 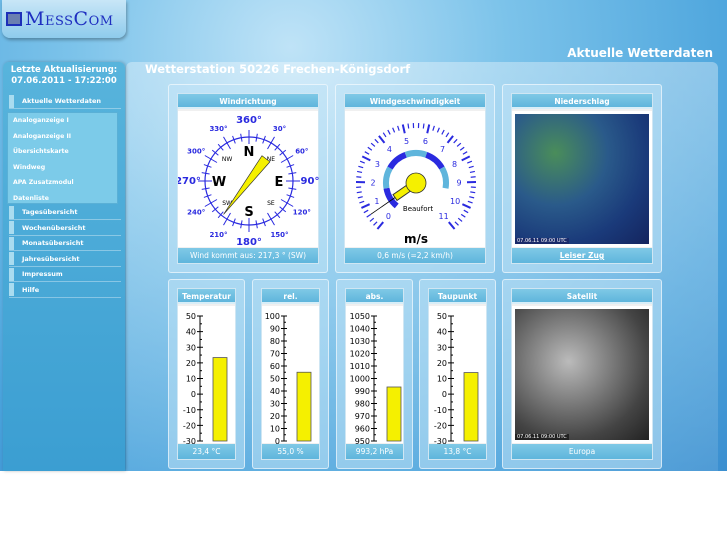 What do you see at coordinates (219, 182) in the screenshot?
I see `cardinal-label: W` at bounding box center [219, 182].